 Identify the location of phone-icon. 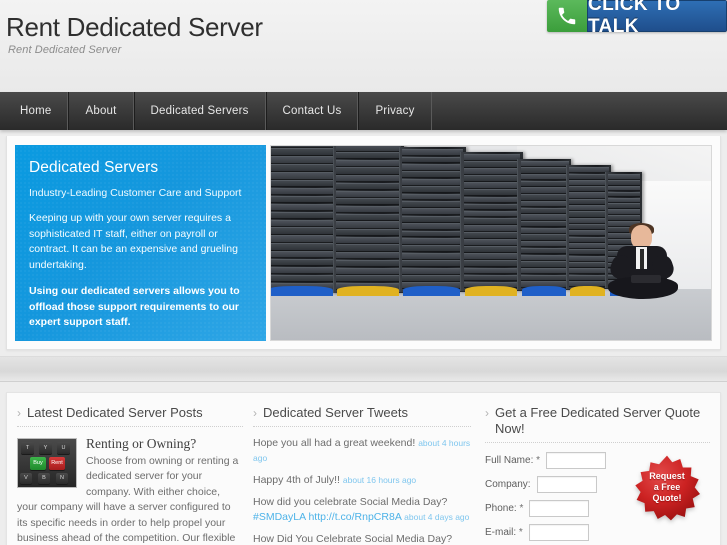
(567, 16).